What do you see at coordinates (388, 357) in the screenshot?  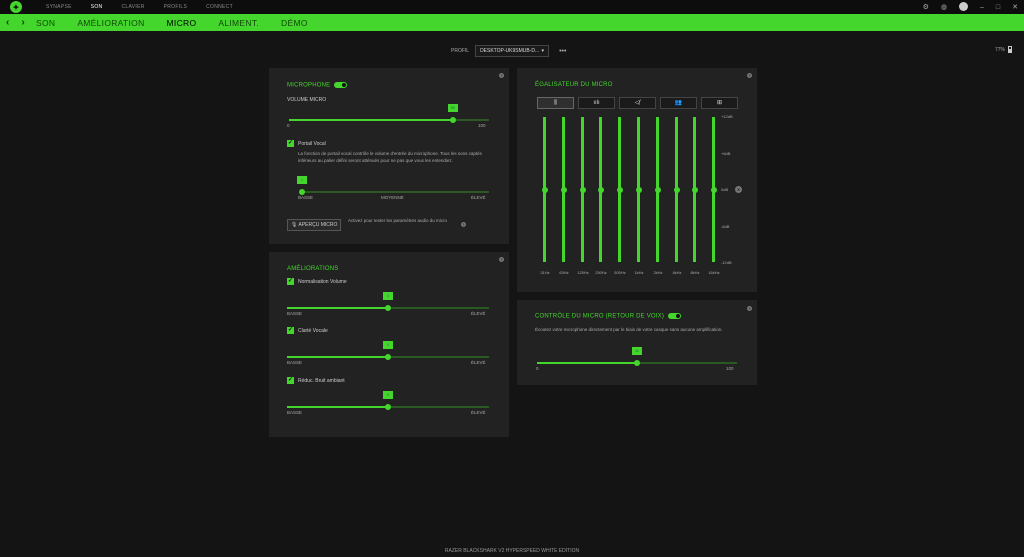 I see `voice-clarity-knob` at bounding box center [388, 357].